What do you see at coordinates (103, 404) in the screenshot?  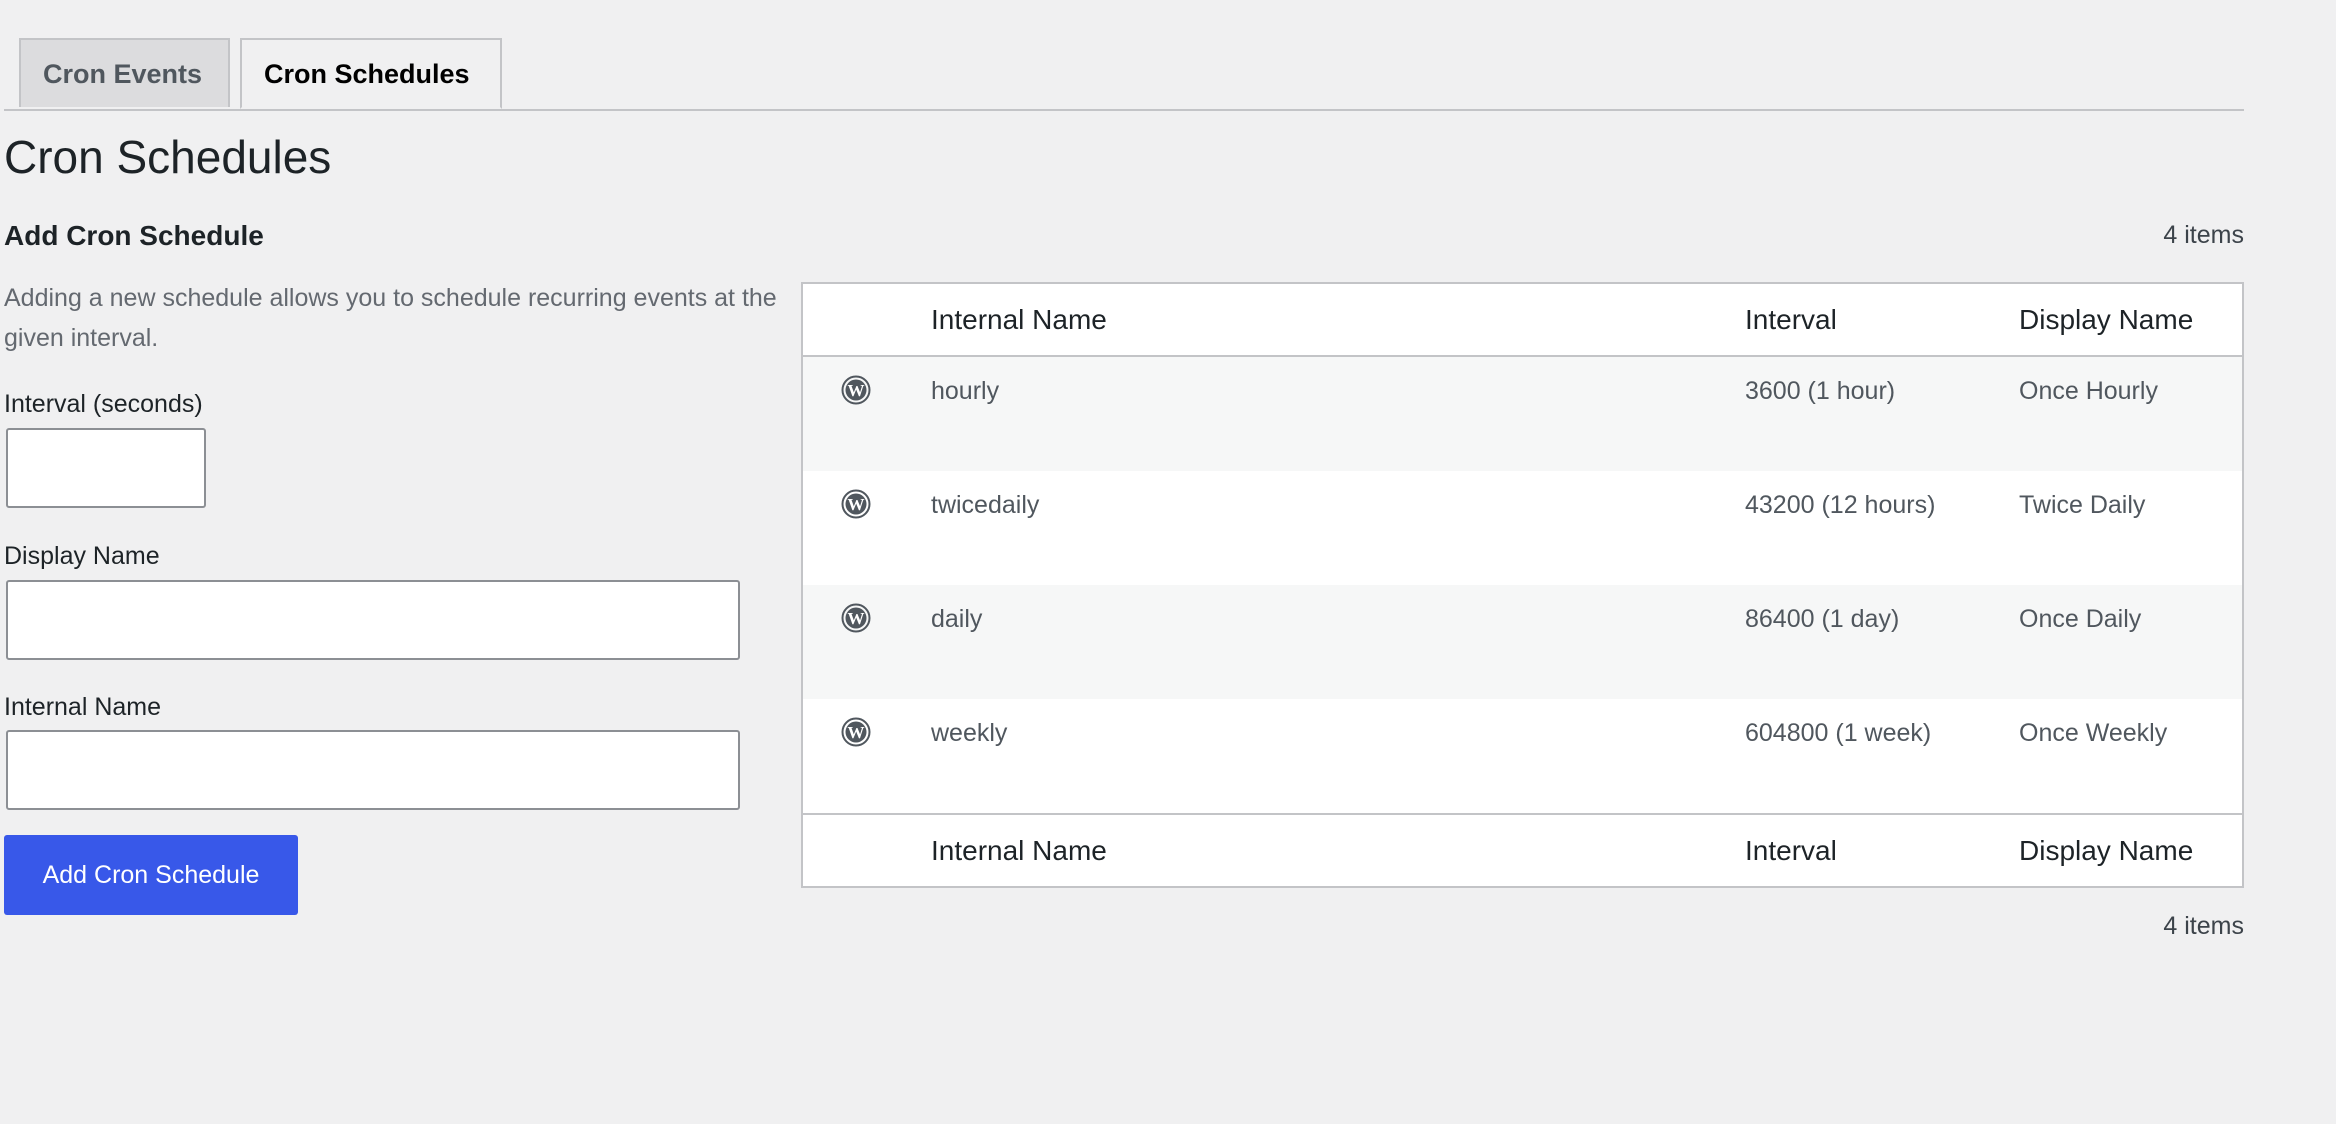 I see `interval-label: Interval (seconds)` at bounding box center [103, 404].